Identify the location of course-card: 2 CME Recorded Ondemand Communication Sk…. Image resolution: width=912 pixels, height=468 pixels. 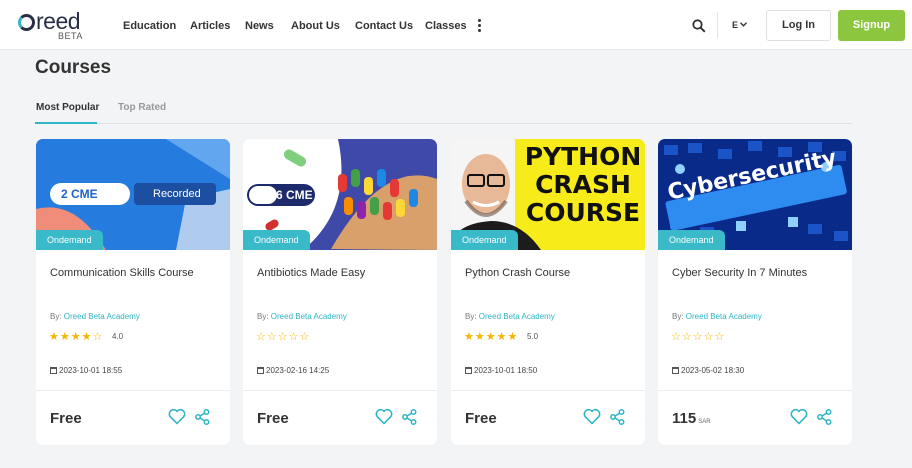
(133, 292).